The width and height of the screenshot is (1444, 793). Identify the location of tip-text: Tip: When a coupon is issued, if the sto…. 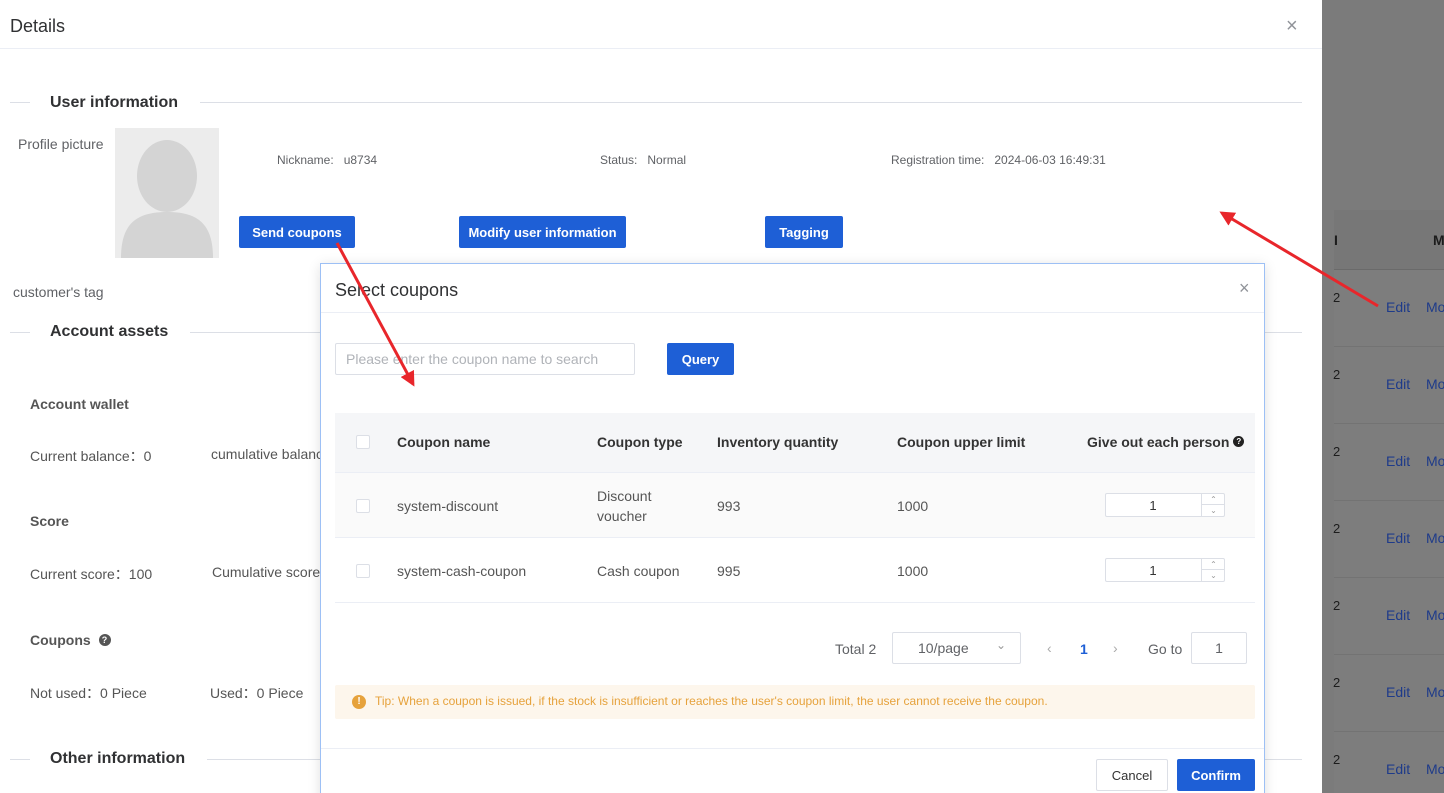
(711, 701).